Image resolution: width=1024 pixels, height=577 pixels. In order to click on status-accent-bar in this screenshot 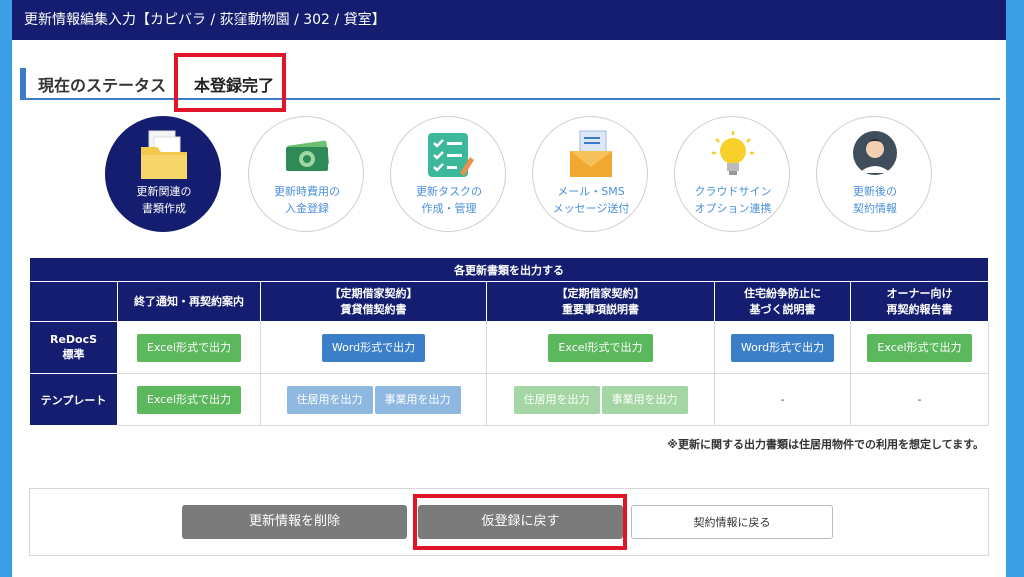, I will do `click(23, 83)`.